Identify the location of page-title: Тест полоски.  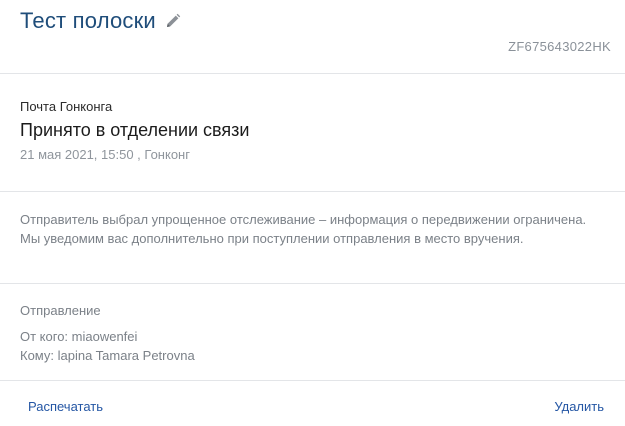
(88, 20).